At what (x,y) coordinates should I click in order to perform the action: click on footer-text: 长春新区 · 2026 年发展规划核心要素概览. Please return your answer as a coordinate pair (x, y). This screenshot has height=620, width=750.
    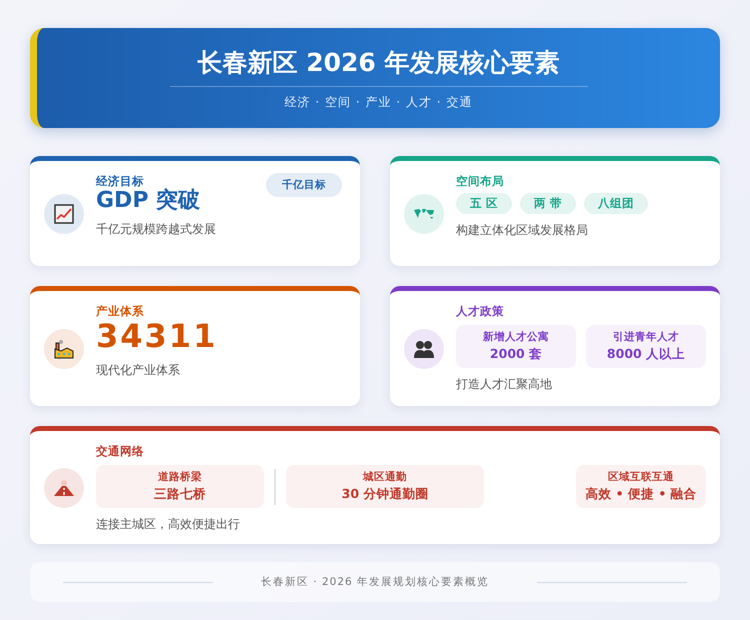
    Looking at the image, I should click on (375, 582).